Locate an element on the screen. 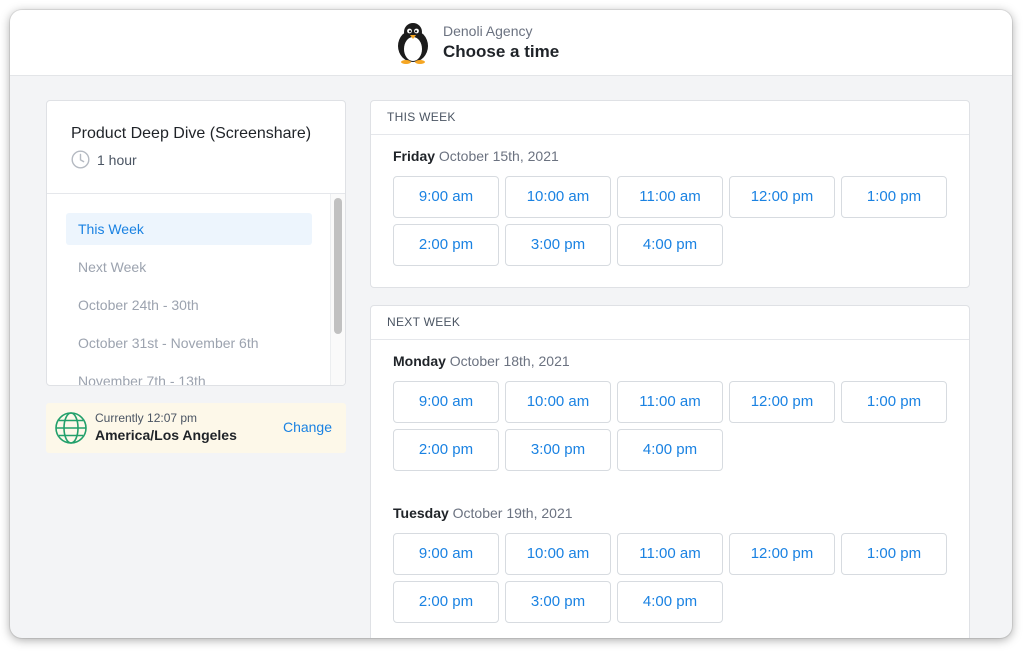 The width and height of the screenshot is (1033, 659). brand: Denoli Agency Choose a time is located at coordinates (476, 43).